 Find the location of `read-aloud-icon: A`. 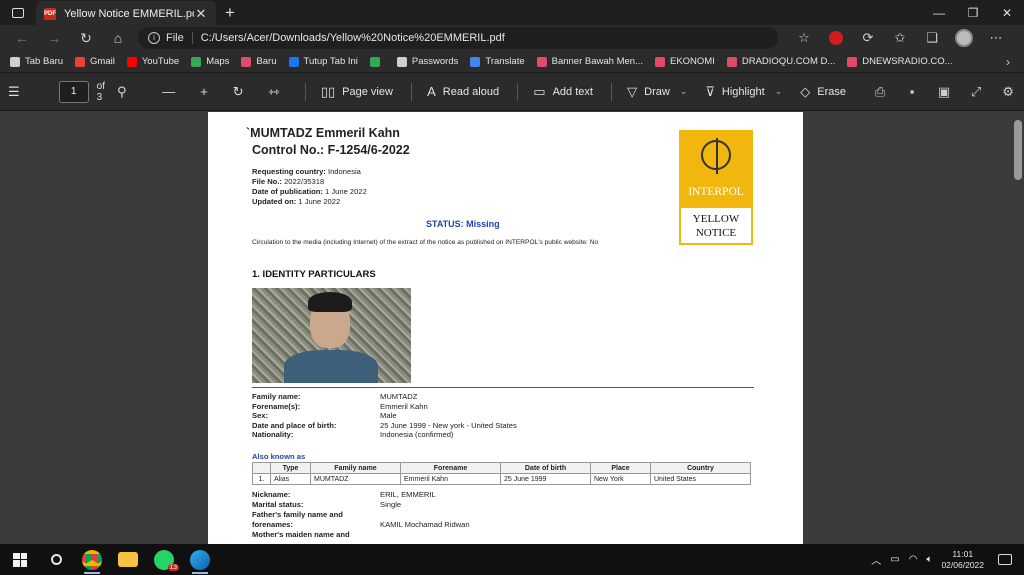

read-aloud-icon: A is located at coordinates (431, 91).